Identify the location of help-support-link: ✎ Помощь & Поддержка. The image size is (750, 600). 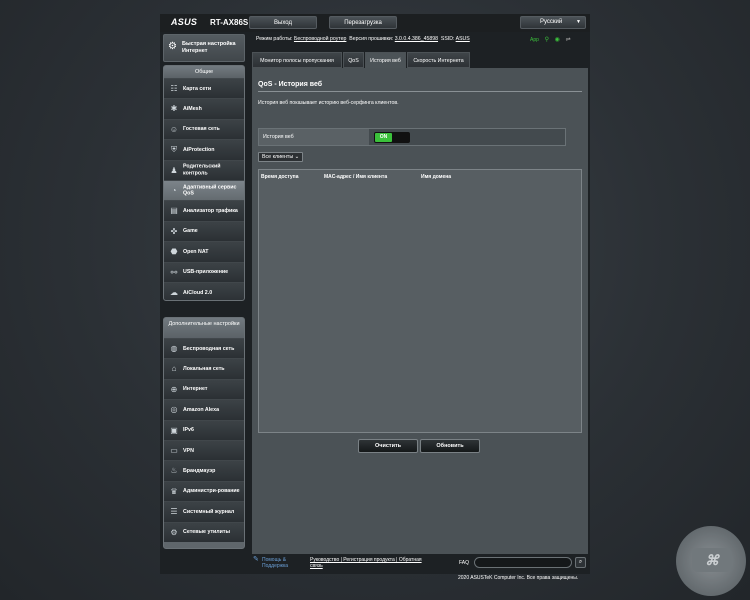
(271, 562).